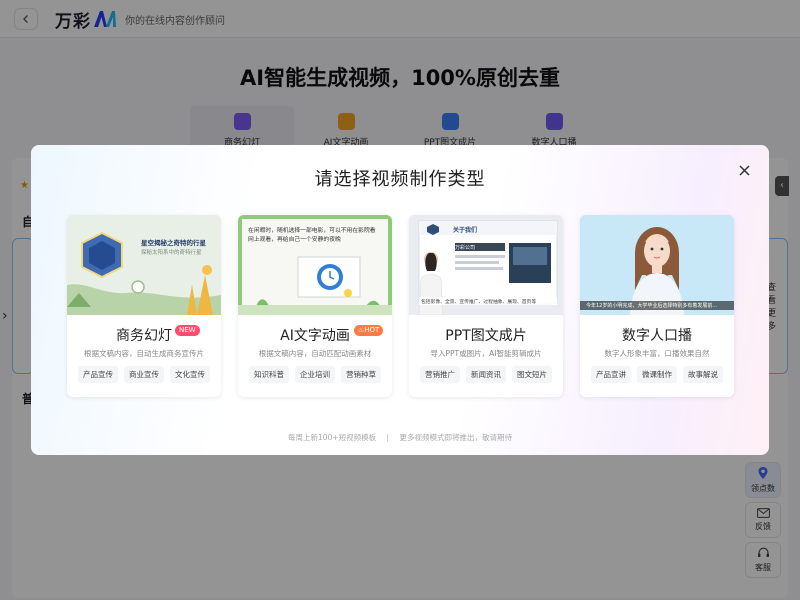 Image resolution: width=800 pixels, height=600 pixels. What do you see at coordinates (315, 265) in the screenshot?
I see `thumbnail-ai-text-animation: 在闲暇时，随机选择一部电影，可以不用在影院看 网上观看，再给自己一个安静的夜晚` at bounding box center [315, 265].